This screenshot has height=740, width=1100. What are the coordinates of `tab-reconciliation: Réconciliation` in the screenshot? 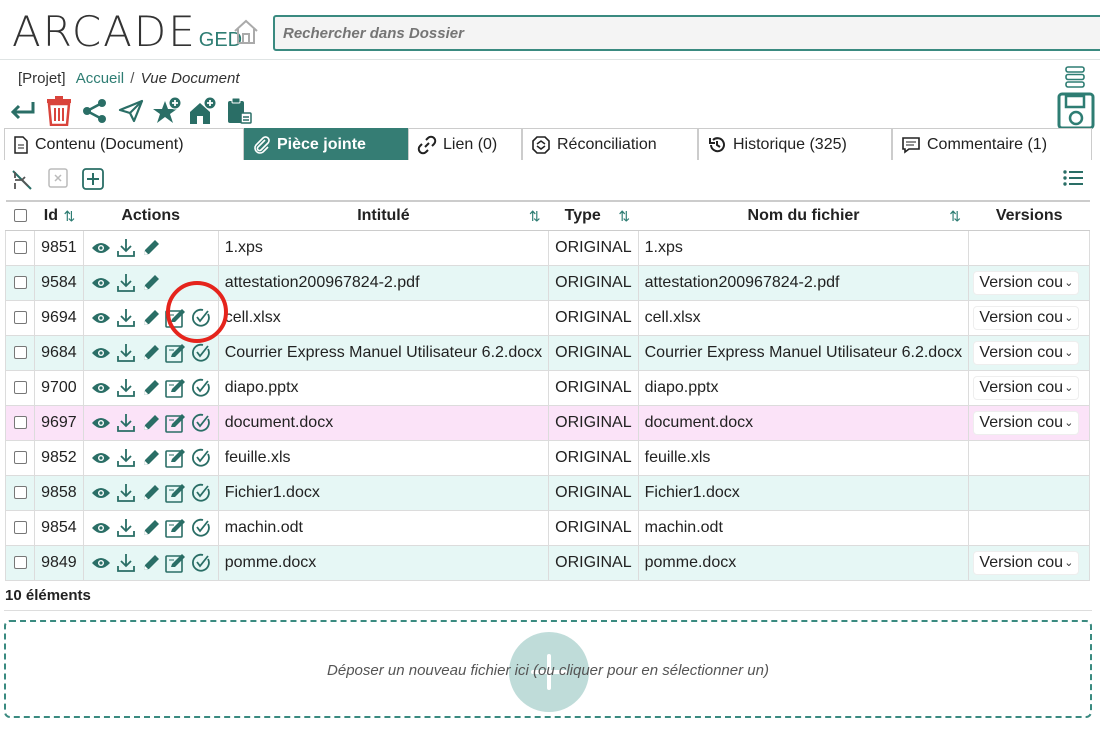 It's located at (610, 144).